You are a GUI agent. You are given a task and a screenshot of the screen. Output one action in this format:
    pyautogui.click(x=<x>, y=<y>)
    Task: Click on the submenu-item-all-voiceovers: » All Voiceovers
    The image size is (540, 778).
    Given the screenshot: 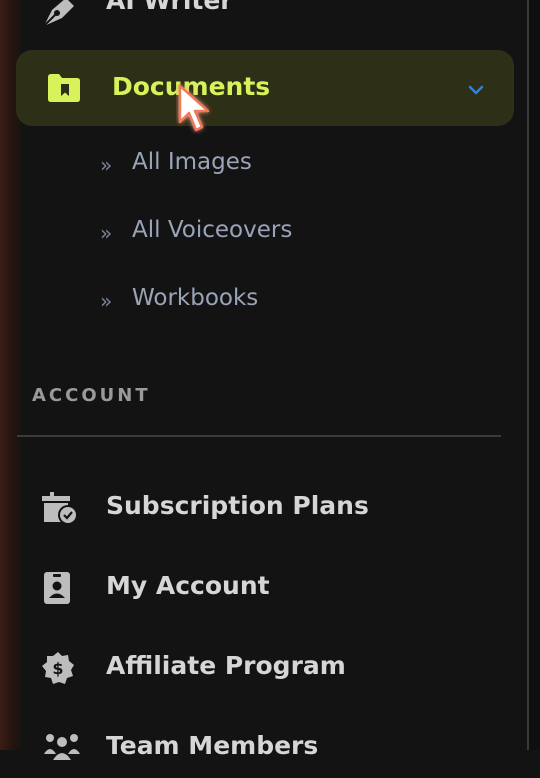 What is the action you would take?
    pyautogui.click(x=280, y=232)
    